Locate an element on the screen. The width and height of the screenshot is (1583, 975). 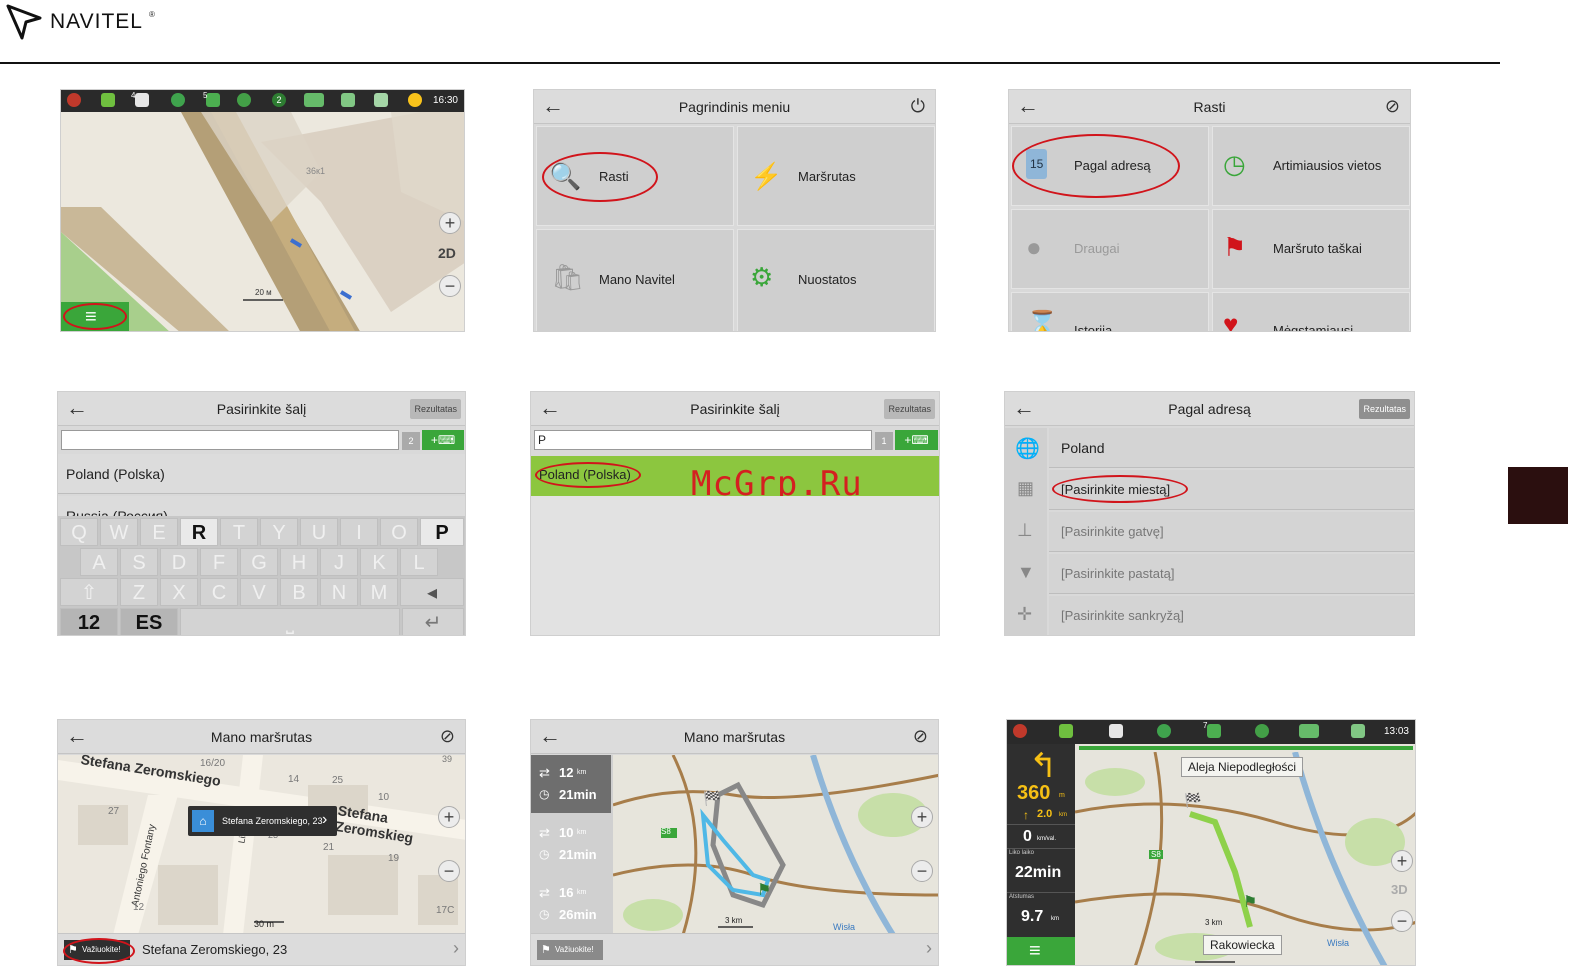
key: P is located at coordinates (442, 532).